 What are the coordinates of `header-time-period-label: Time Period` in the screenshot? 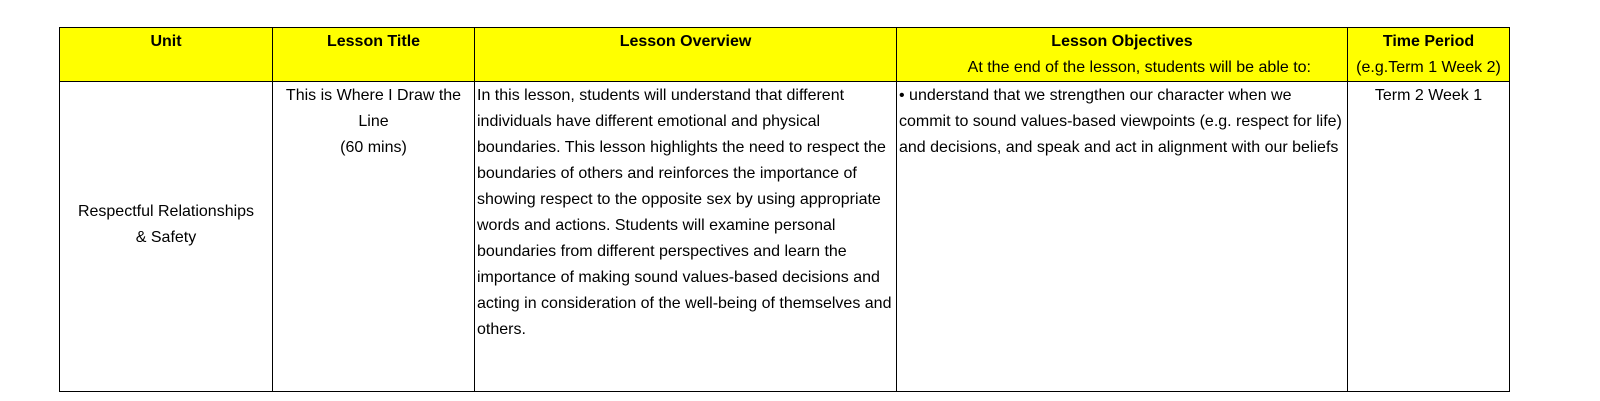 It's located at (1428, 41).